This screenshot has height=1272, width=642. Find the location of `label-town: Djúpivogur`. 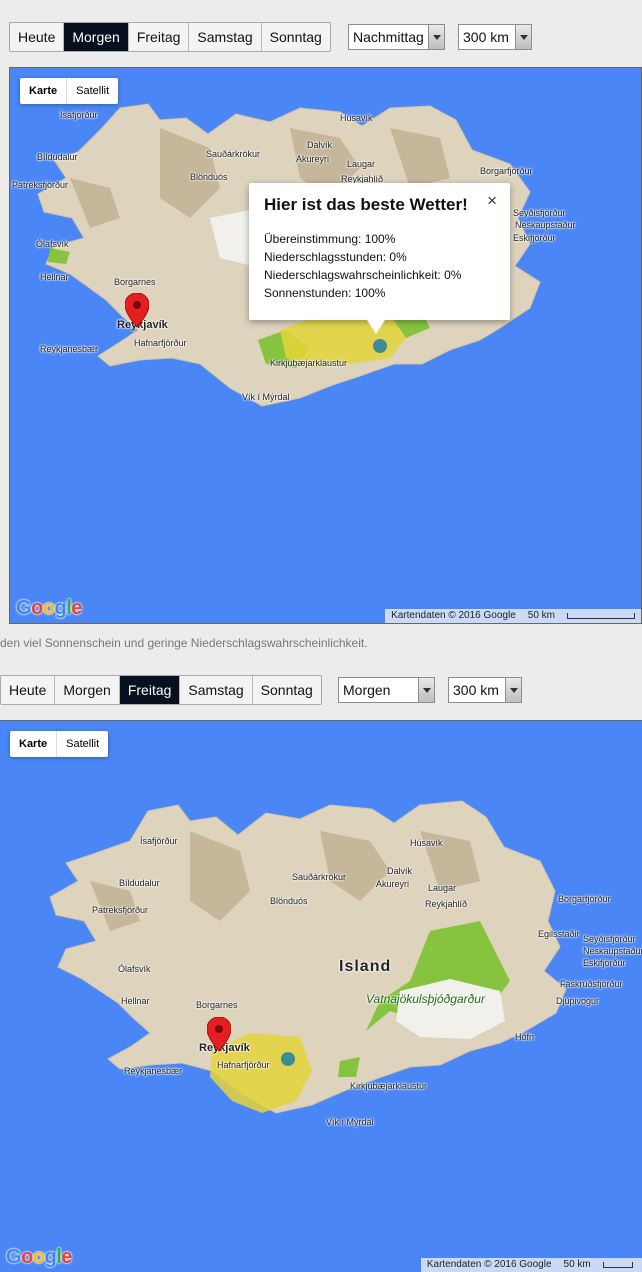

label-town: Djúpivogur is located at coordinates (578, 1001).